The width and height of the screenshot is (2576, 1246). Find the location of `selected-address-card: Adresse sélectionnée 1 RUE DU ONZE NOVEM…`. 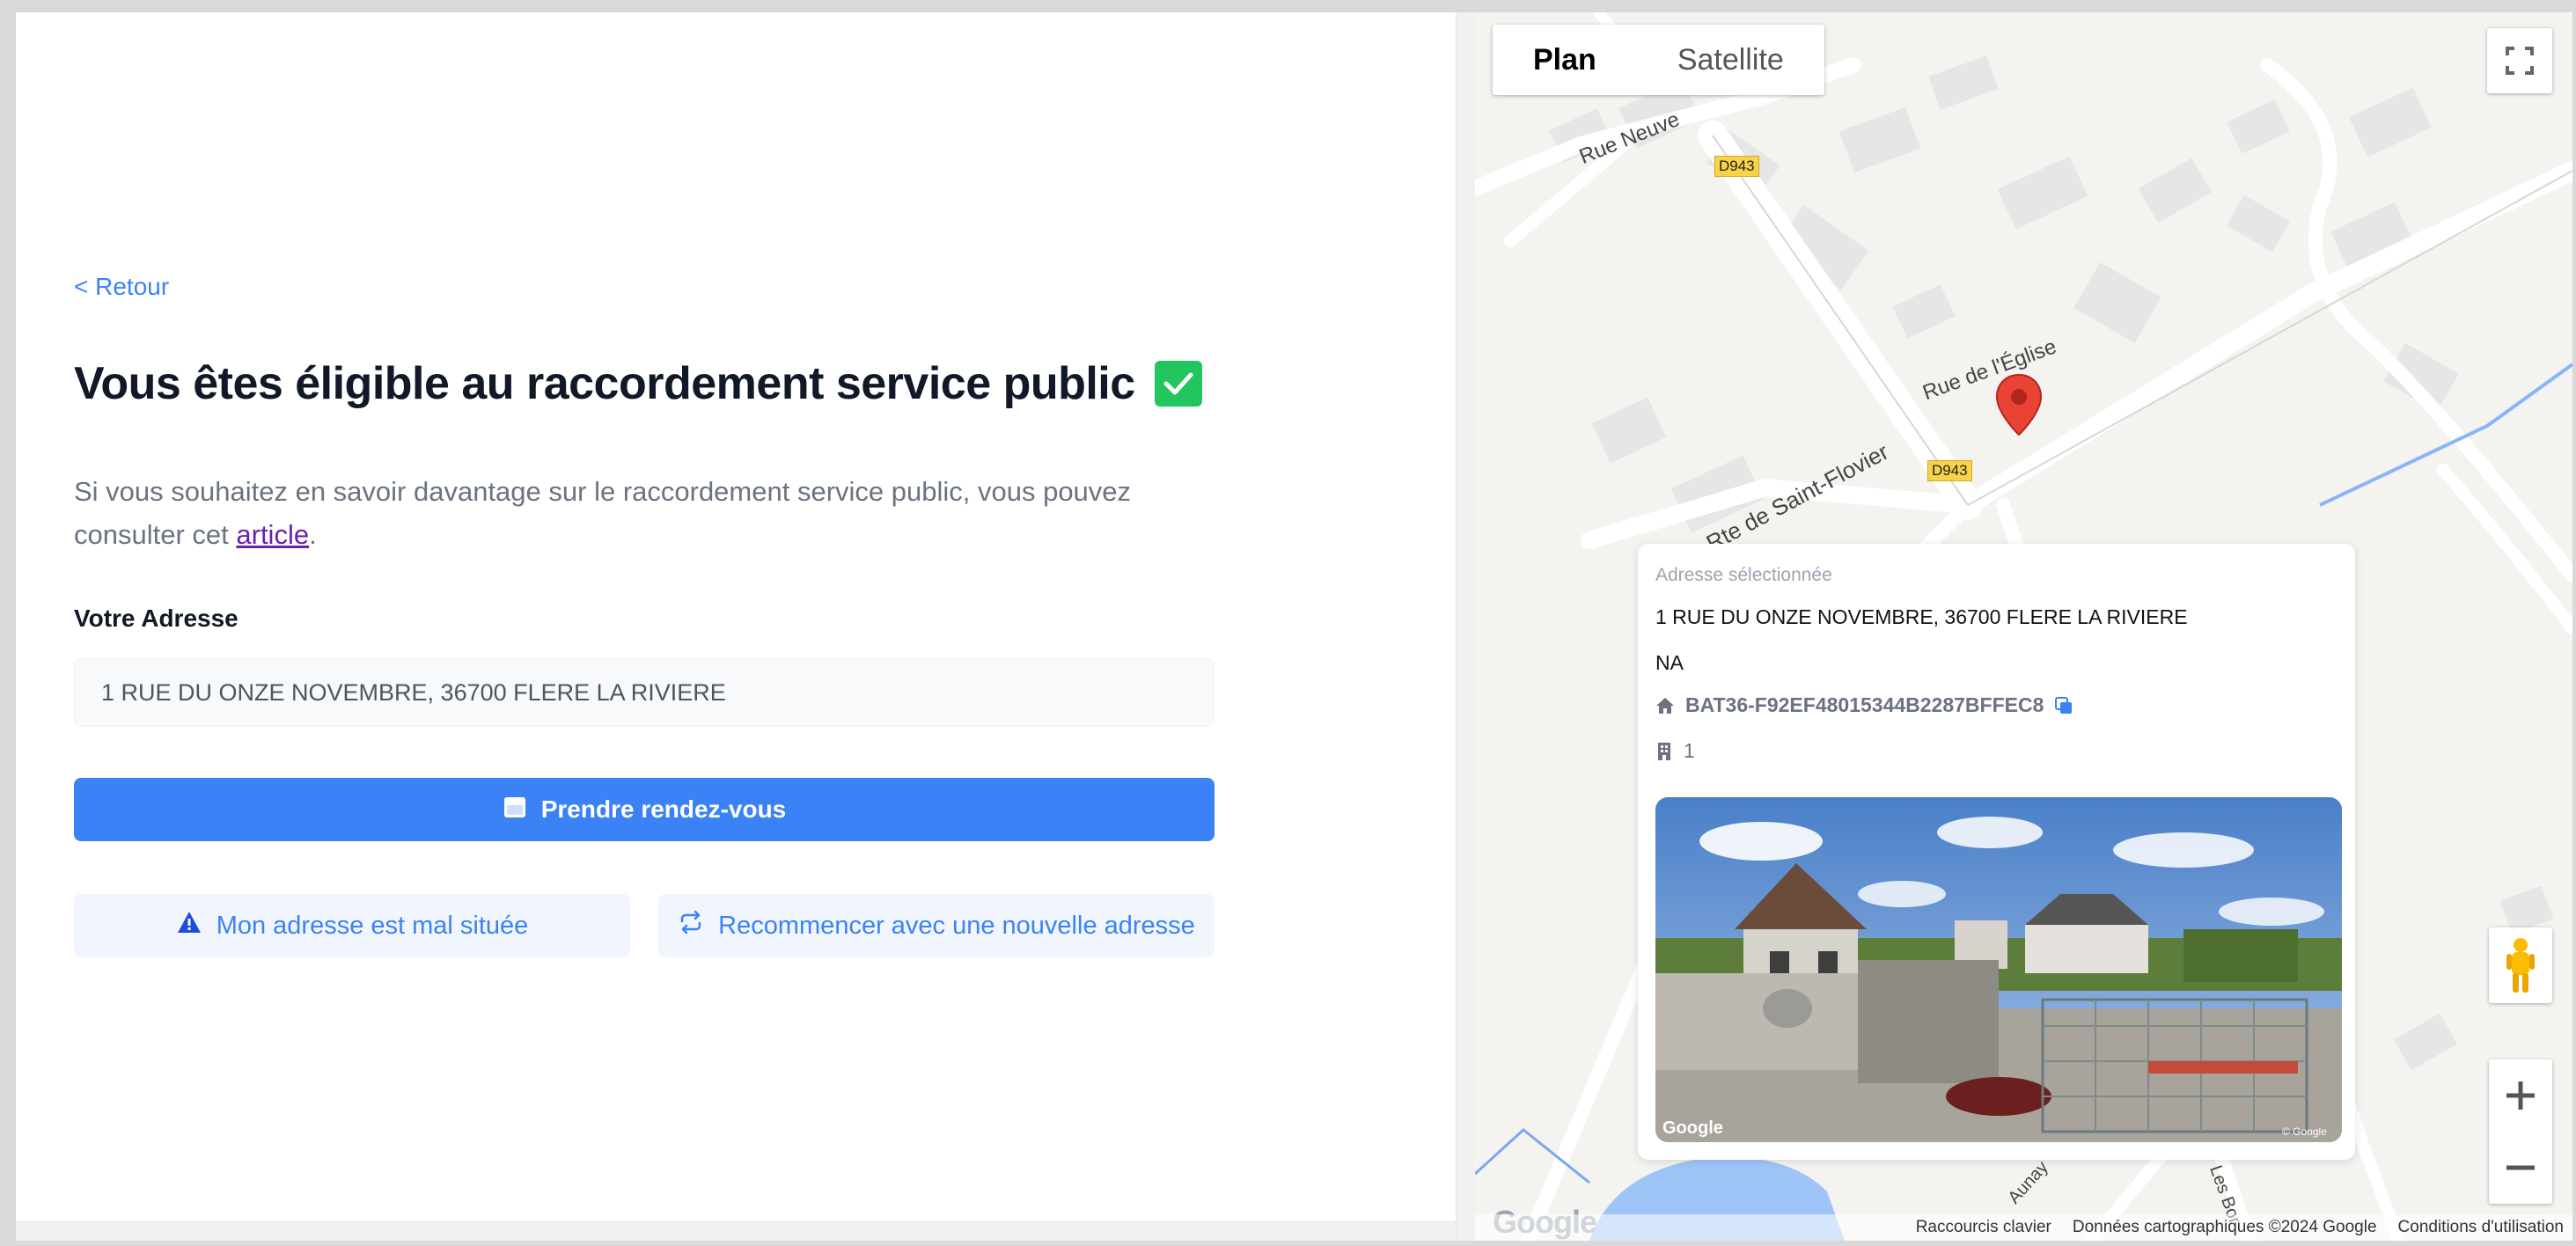

selected-address-card: Adresse sélectionnée 1 RUE DU ONZE NOVEM… is located at coordinates (1996, 852).